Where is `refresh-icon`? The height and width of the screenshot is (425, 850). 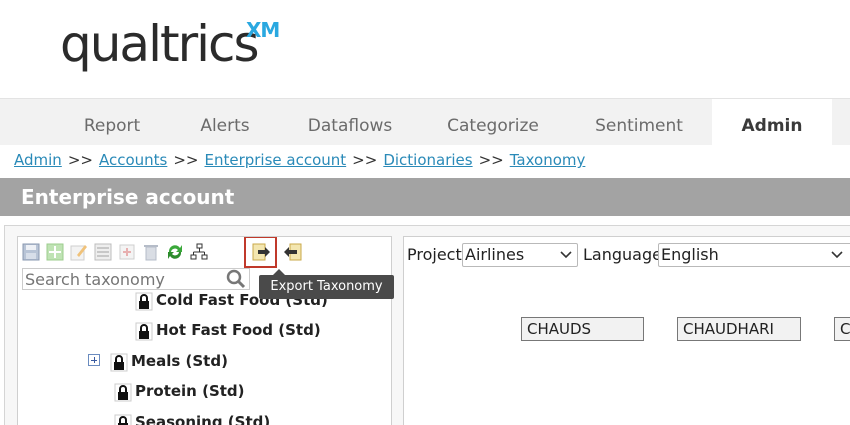 refresh-icon is located at coordinates (175, 252).